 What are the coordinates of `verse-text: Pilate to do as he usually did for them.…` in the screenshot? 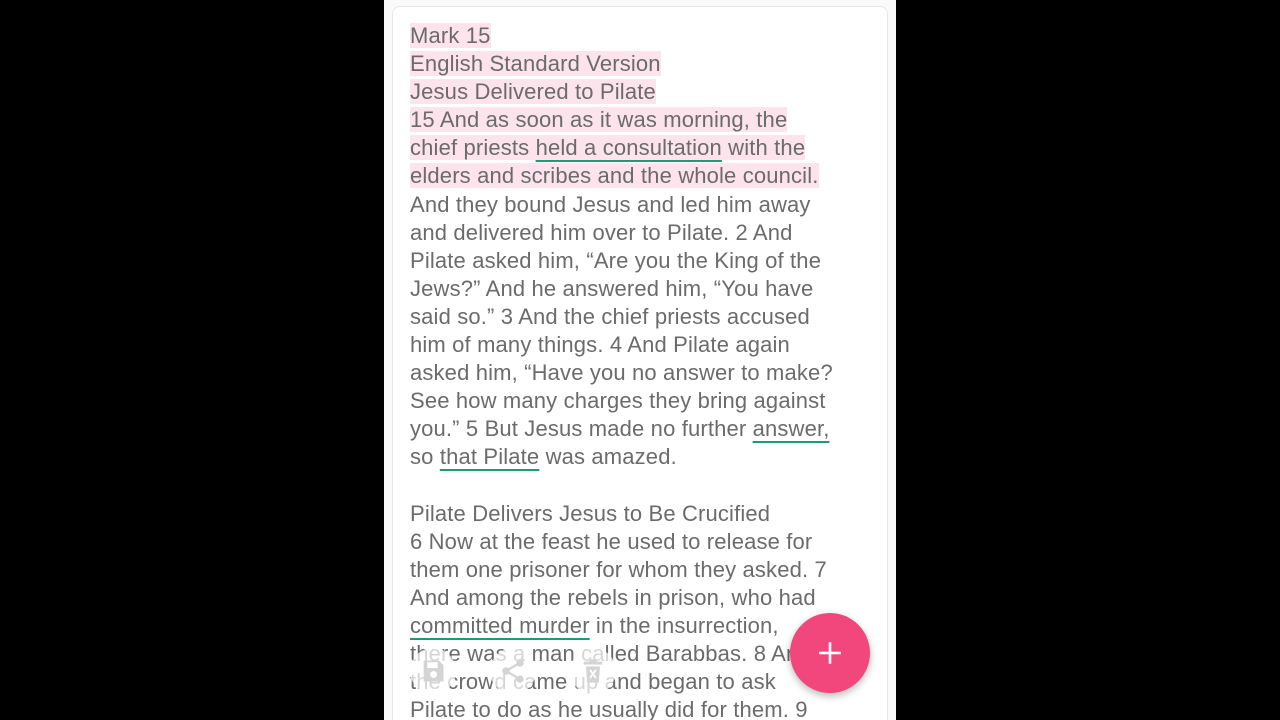 It's located at (609, 708).